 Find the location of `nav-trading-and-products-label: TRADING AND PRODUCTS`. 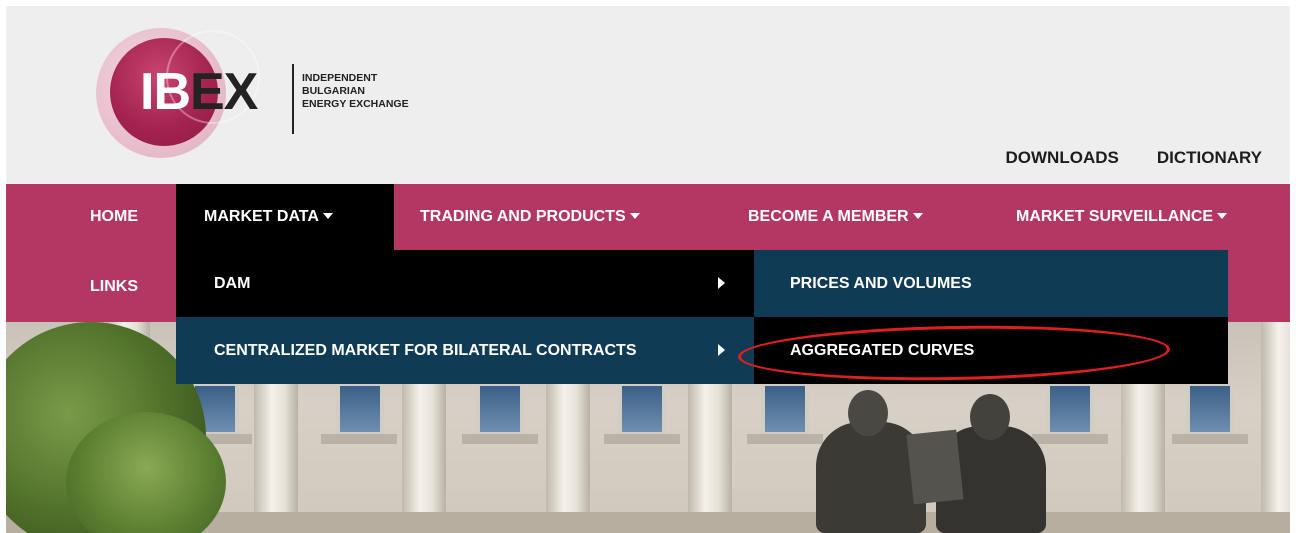

nav-trading-and-products-label: TRADING AND PRODUCTS is located at coordinates (523, 216).